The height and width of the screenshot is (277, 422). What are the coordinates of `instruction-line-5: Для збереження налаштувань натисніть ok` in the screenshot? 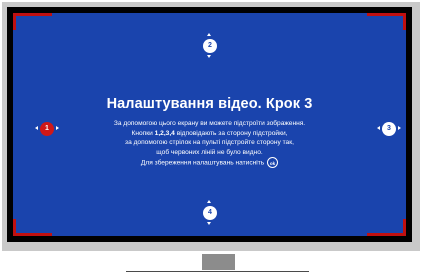 It's located at (209, 163).